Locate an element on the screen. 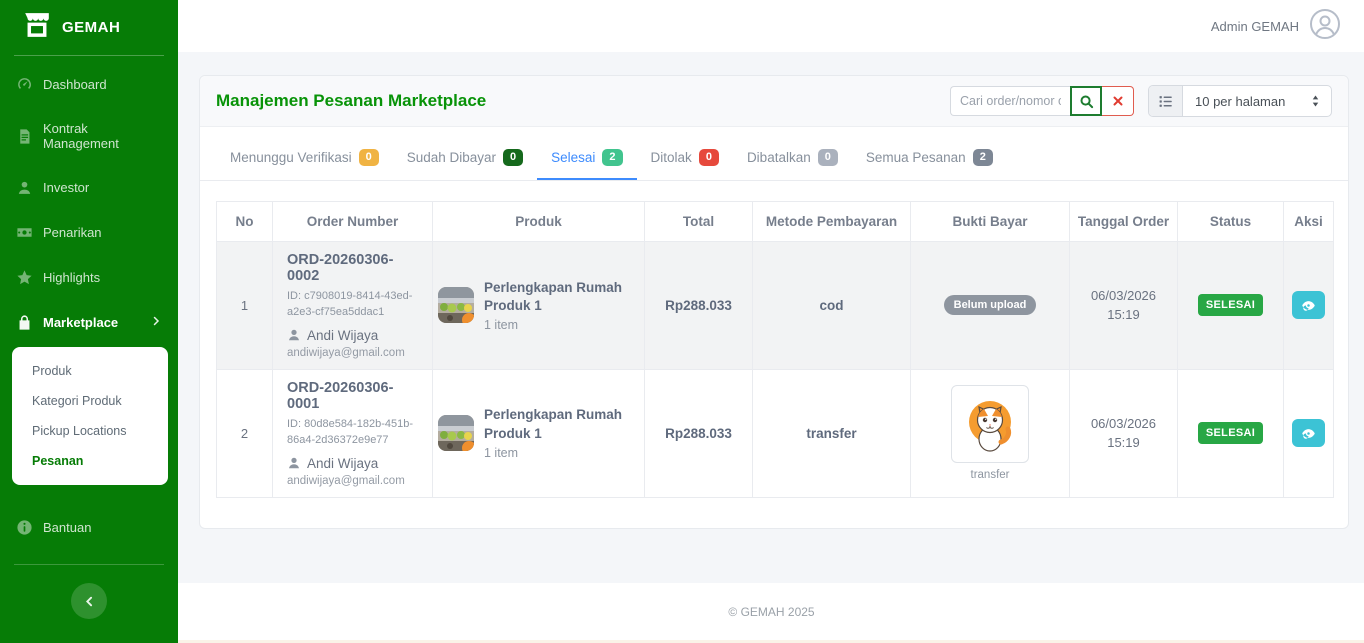  search-group is located at coordinates (1042, 101).